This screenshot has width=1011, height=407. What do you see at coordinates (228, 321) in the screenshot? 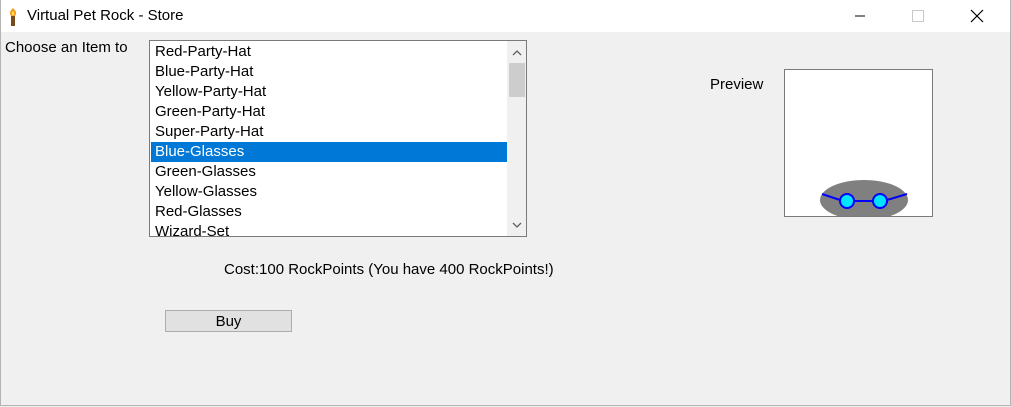
I see `buy-button: Buy` at bounding box center [228, 321].